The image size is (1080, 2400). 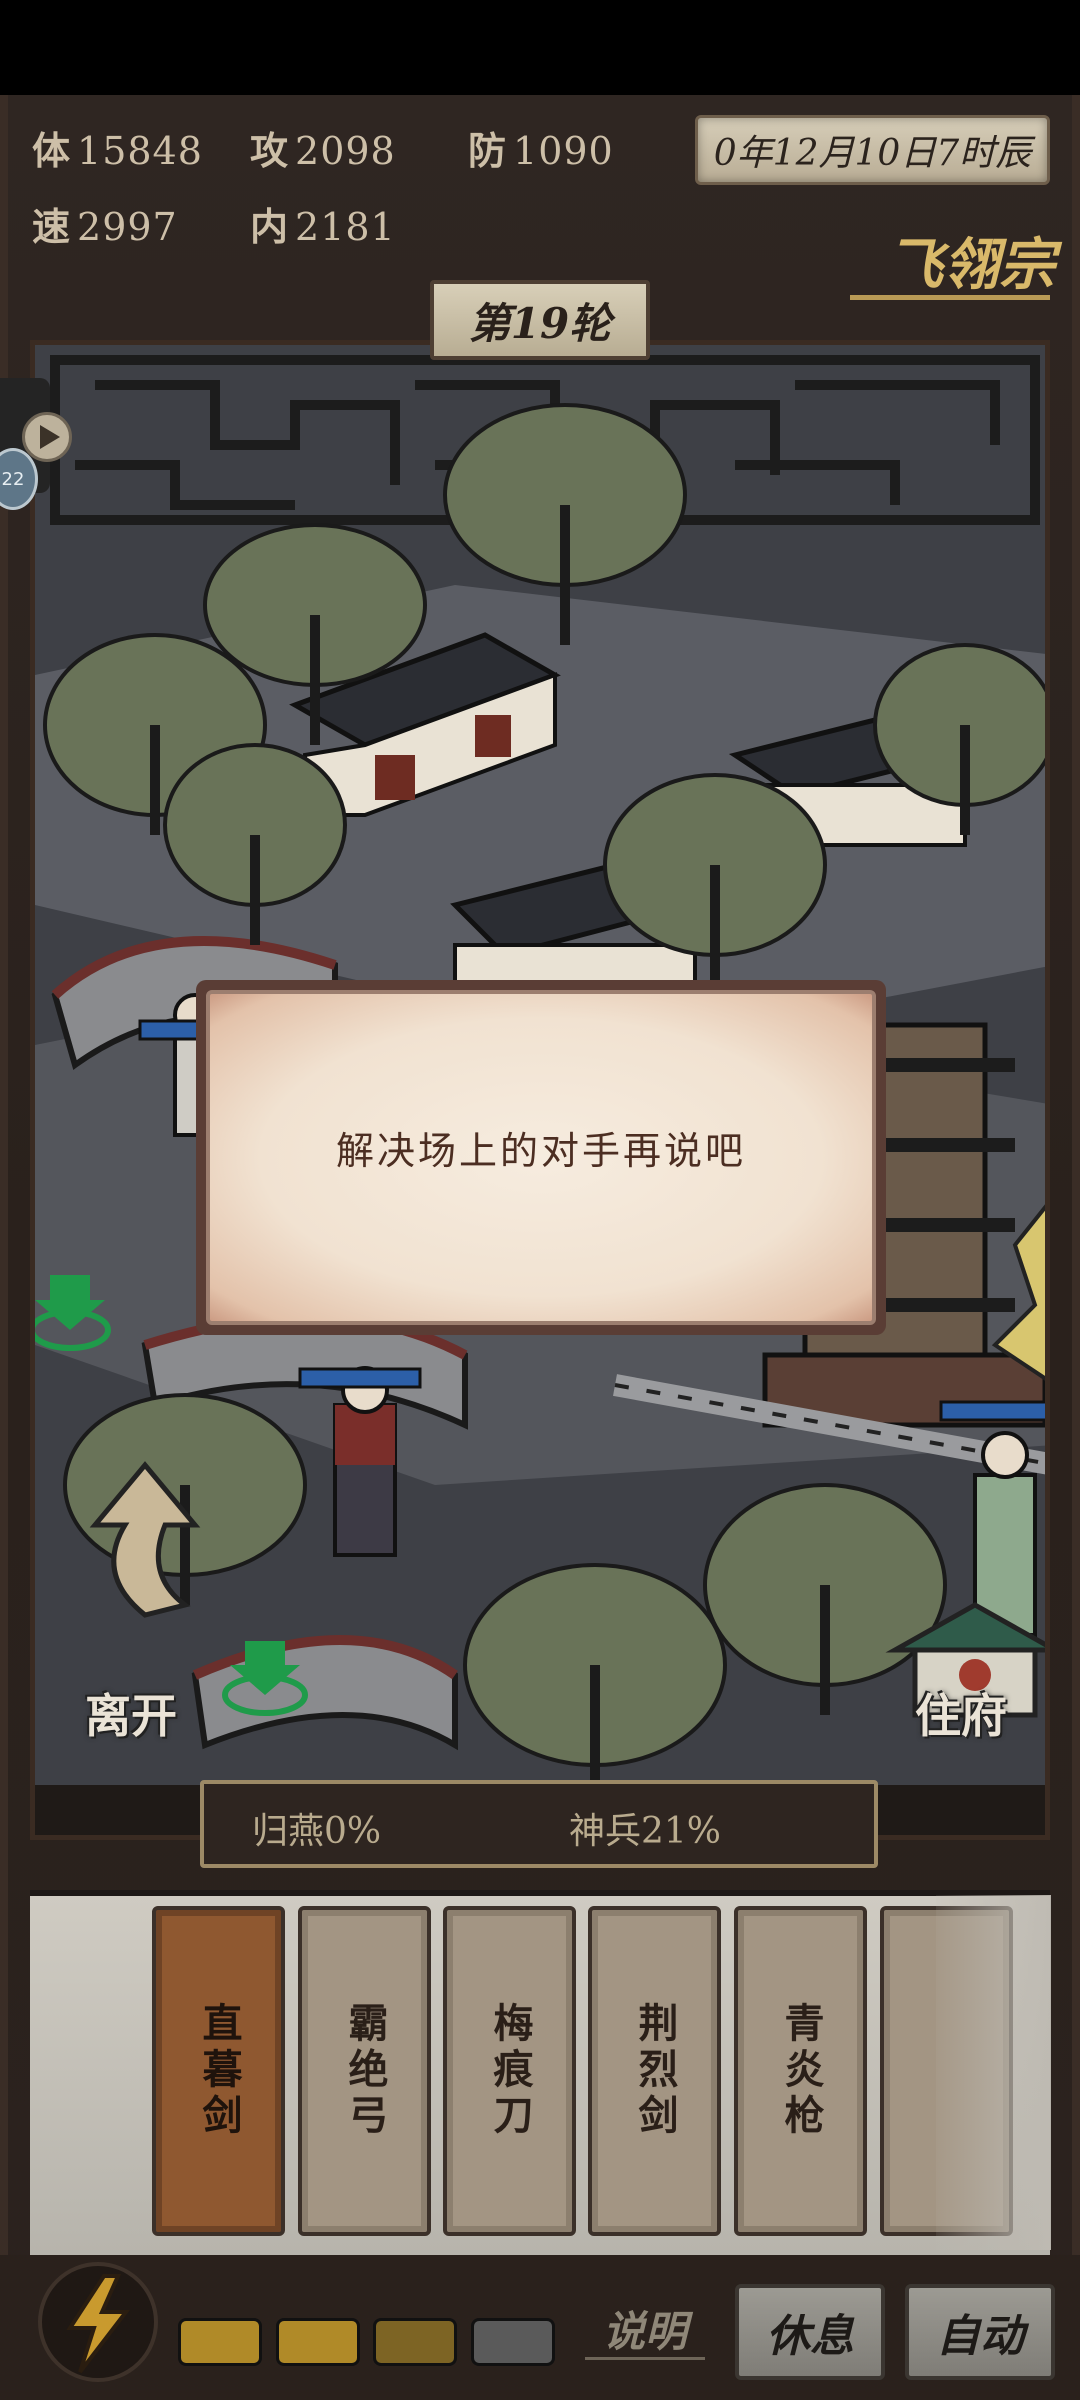 What do you see at coordinates (105, 226) in the screenshot?
I see `stat-speed: 速 2997` at bounding box center [105, 226].